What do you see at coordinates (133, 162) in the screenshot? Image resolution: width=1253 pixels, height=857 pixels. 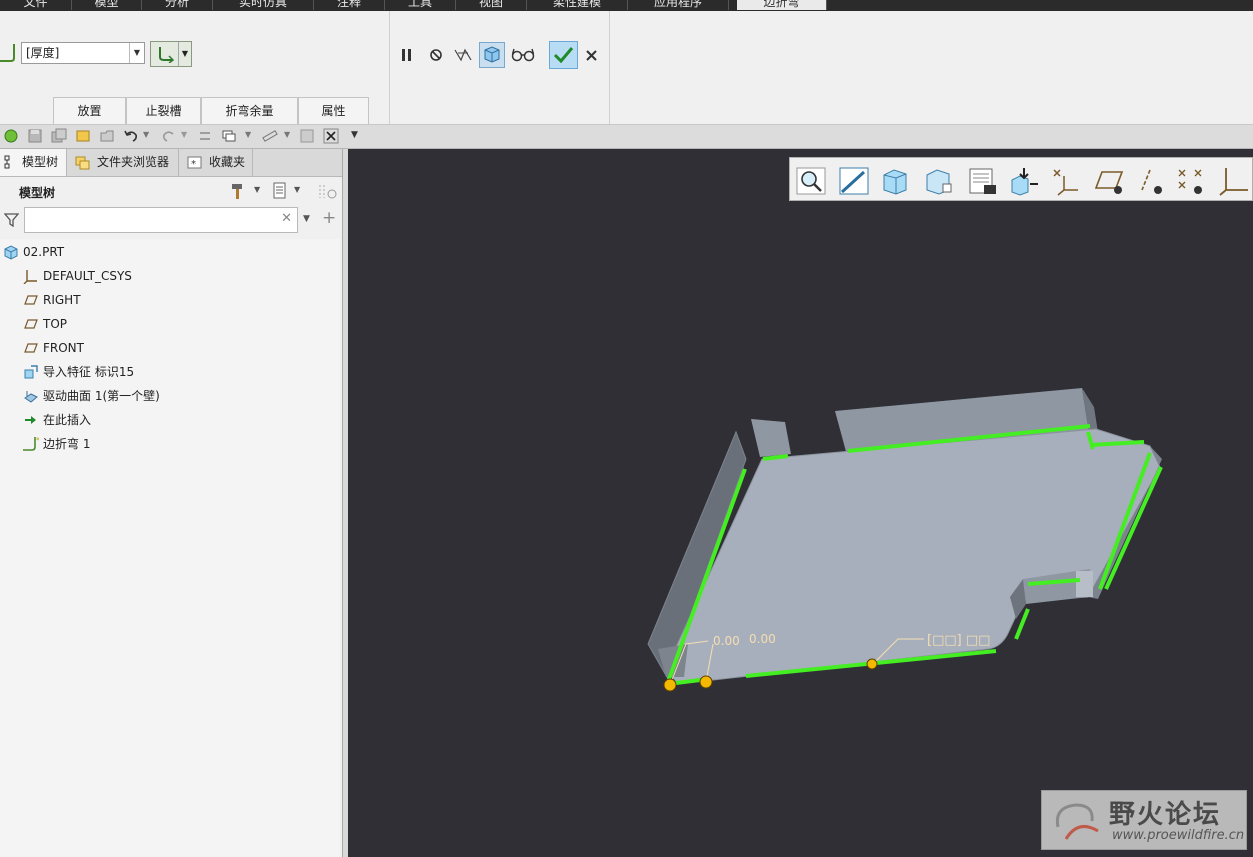 I see `tab-label: 文件夹浏览器` at bounding box center [133, 162].